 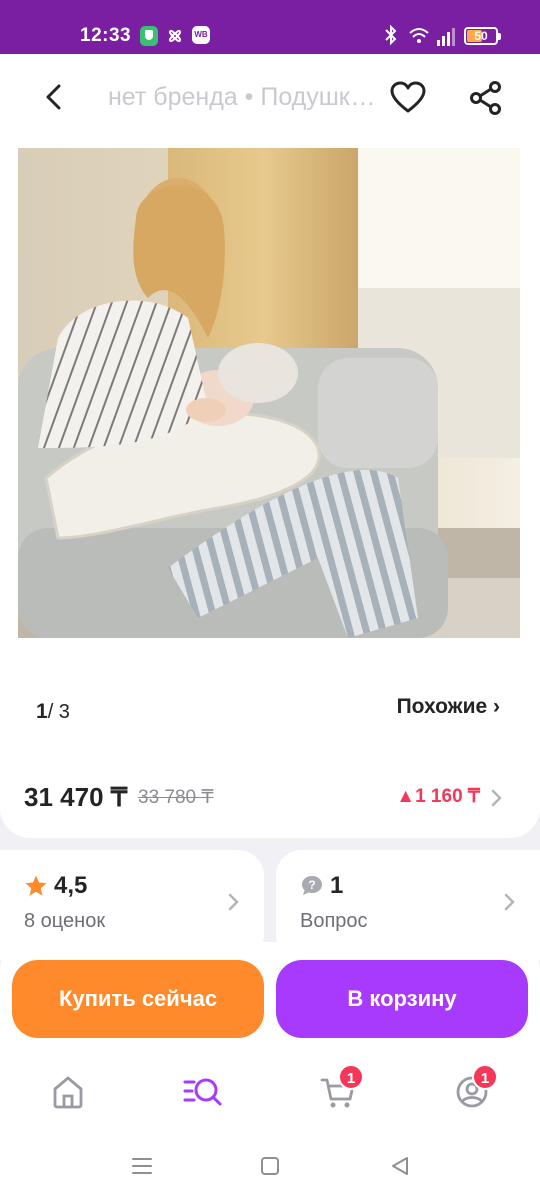 What do you see at coordinates (400, 1166) in the screenshot?
I see `system-back-icon` at bounding box center [400, 1166].